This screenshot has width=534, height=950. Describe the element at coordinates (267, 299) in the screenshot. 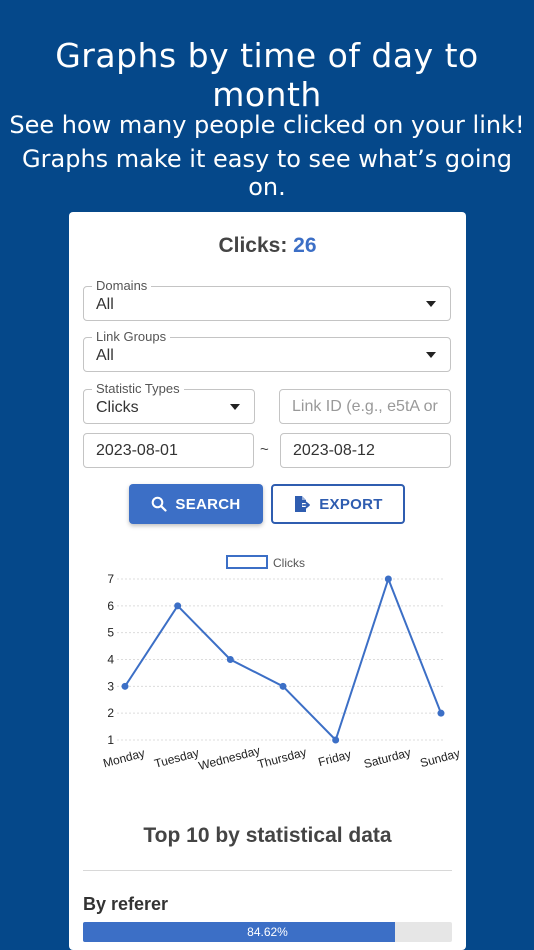

I see `domains-select: Domains All` at that location.